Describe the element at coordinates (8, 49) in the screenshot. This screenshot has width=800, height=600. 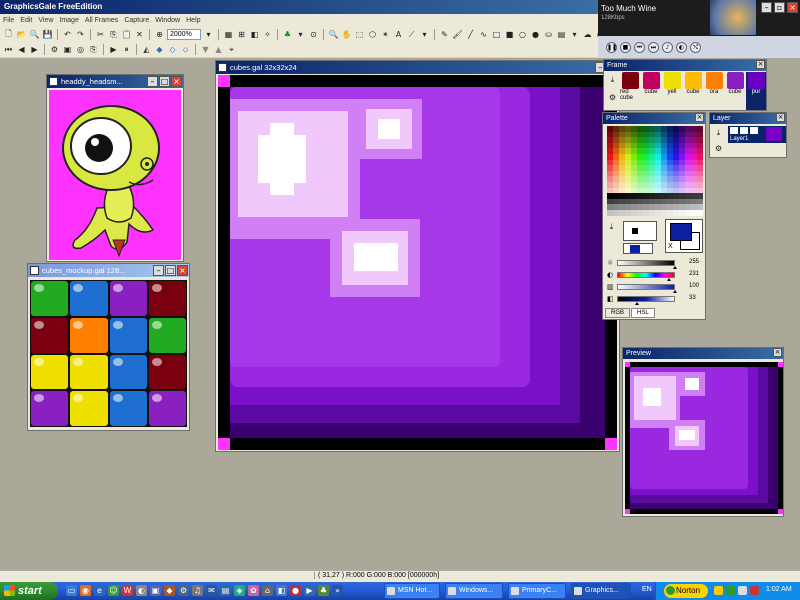
I see `first-frame-icon: ⏮` at that location.